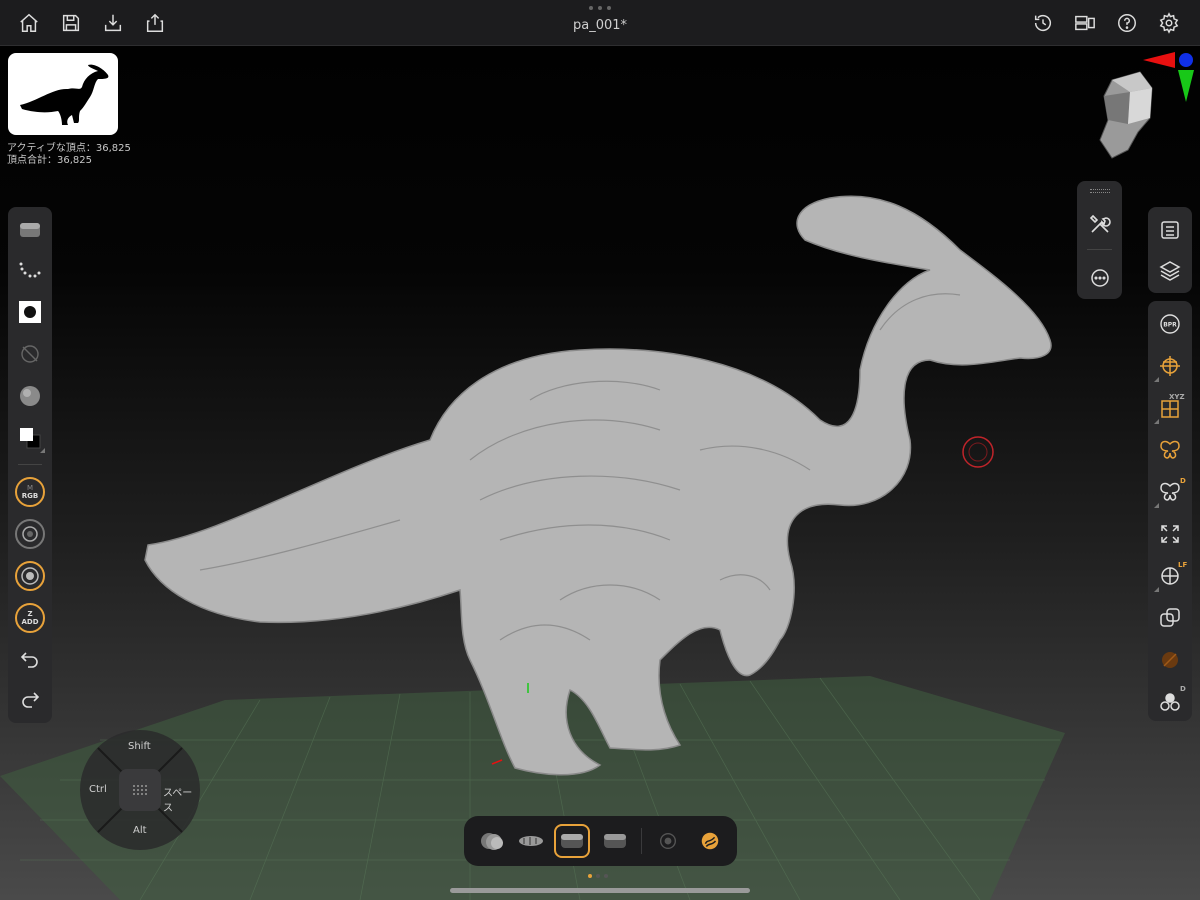 Image resolution: width=1200 pixels, height=900 pixels. Describe the element at coordinates (69, 148) in the screenshot. I see `active-vertices: アクティブな頂点：36,825` at that location.